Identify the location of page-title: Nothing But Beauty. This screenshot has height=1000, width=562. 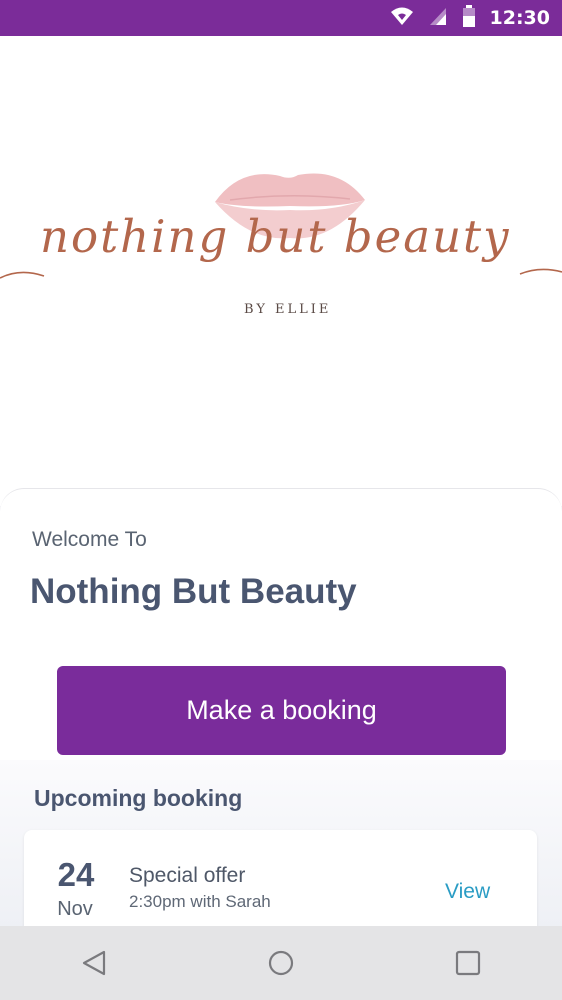
(193, 591).